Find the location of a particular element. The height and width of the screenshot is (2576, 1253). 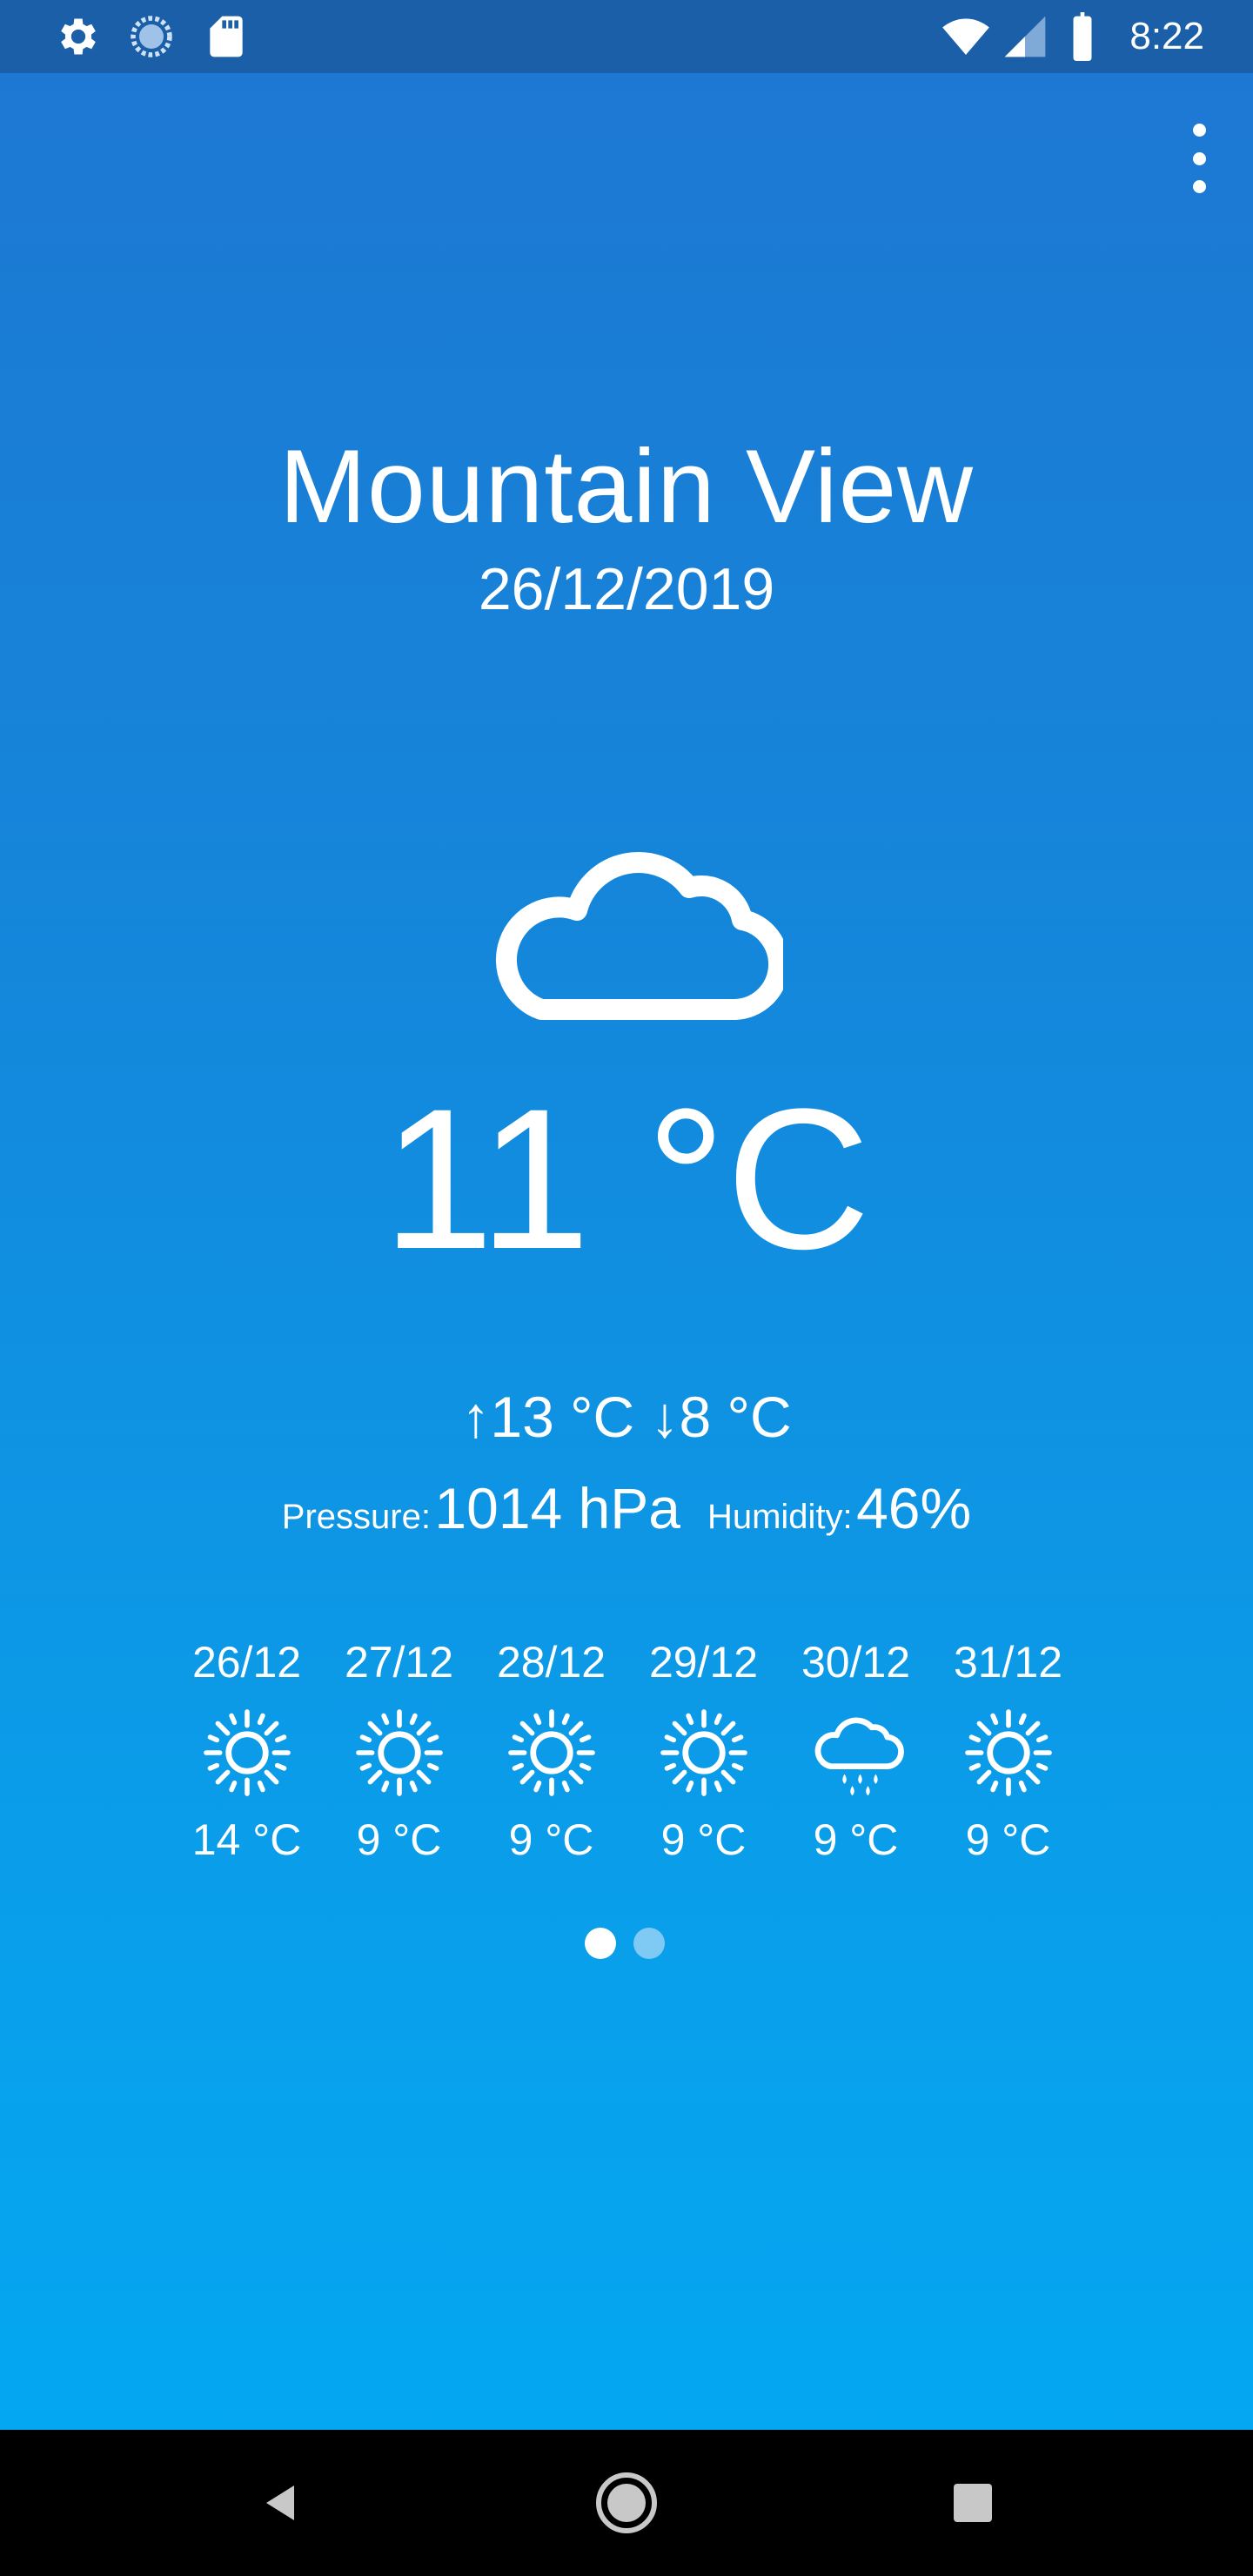

sync-icon is located at coordinates (151, 37).